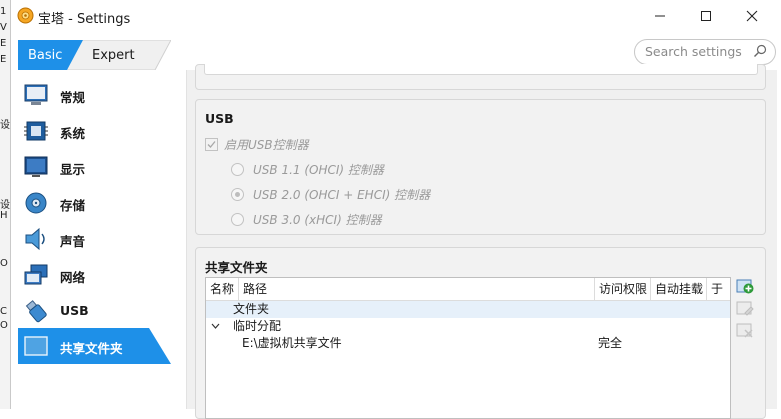  I want to click on row-name: 临时分配, so click(257, 326).